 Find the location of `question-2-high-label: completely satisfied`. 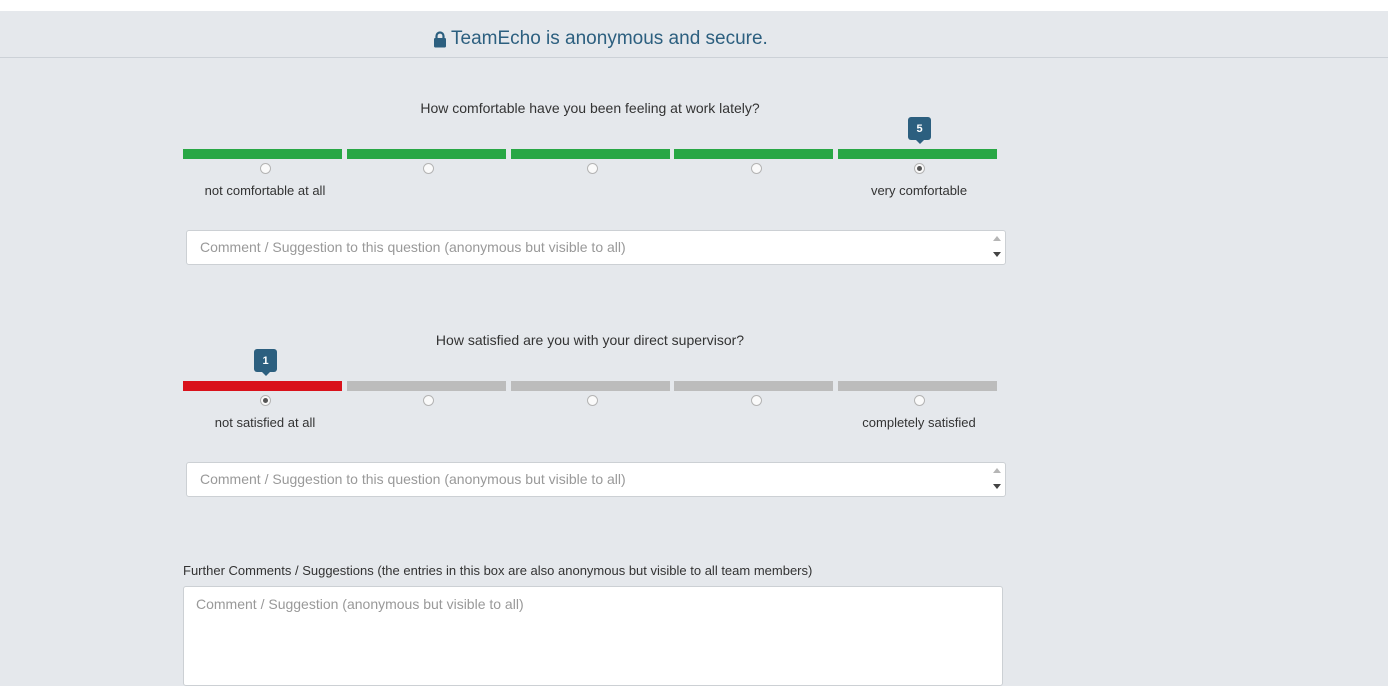

question-2-high-label: completely satisfied is located at coordinates (919, 422).